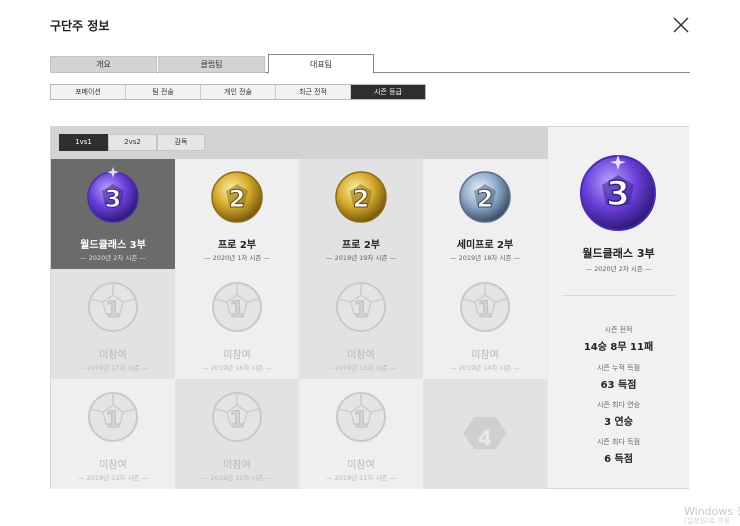  I want to click on subtab-individual-tactics: 개인 전술, so click(238, 92).